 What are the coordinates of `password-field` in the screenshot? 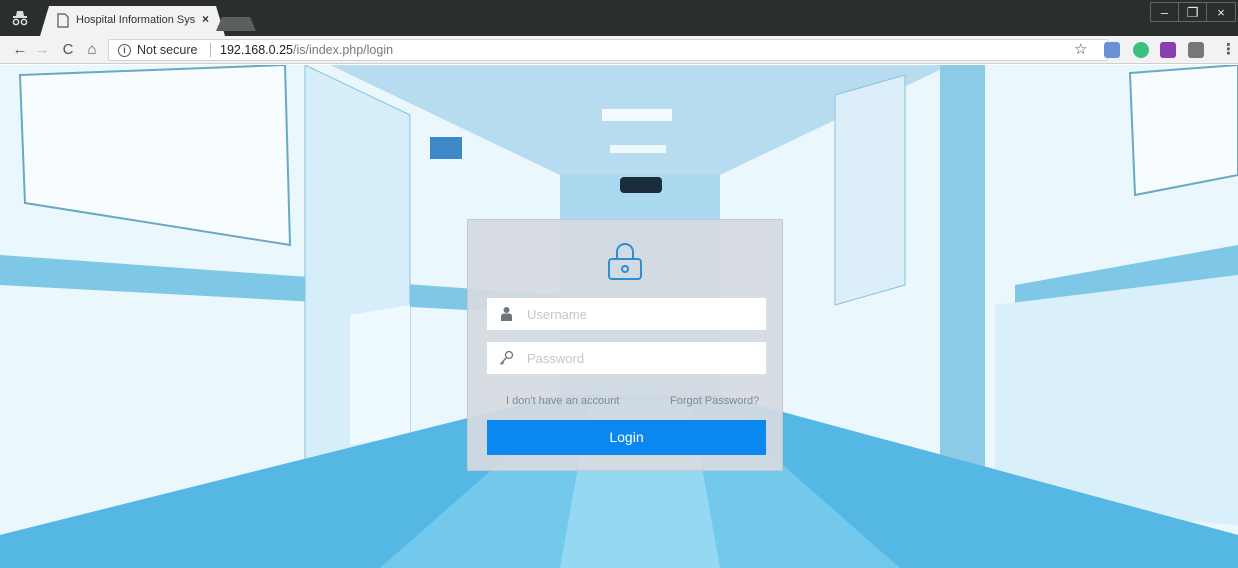 It's located at (626, 358).